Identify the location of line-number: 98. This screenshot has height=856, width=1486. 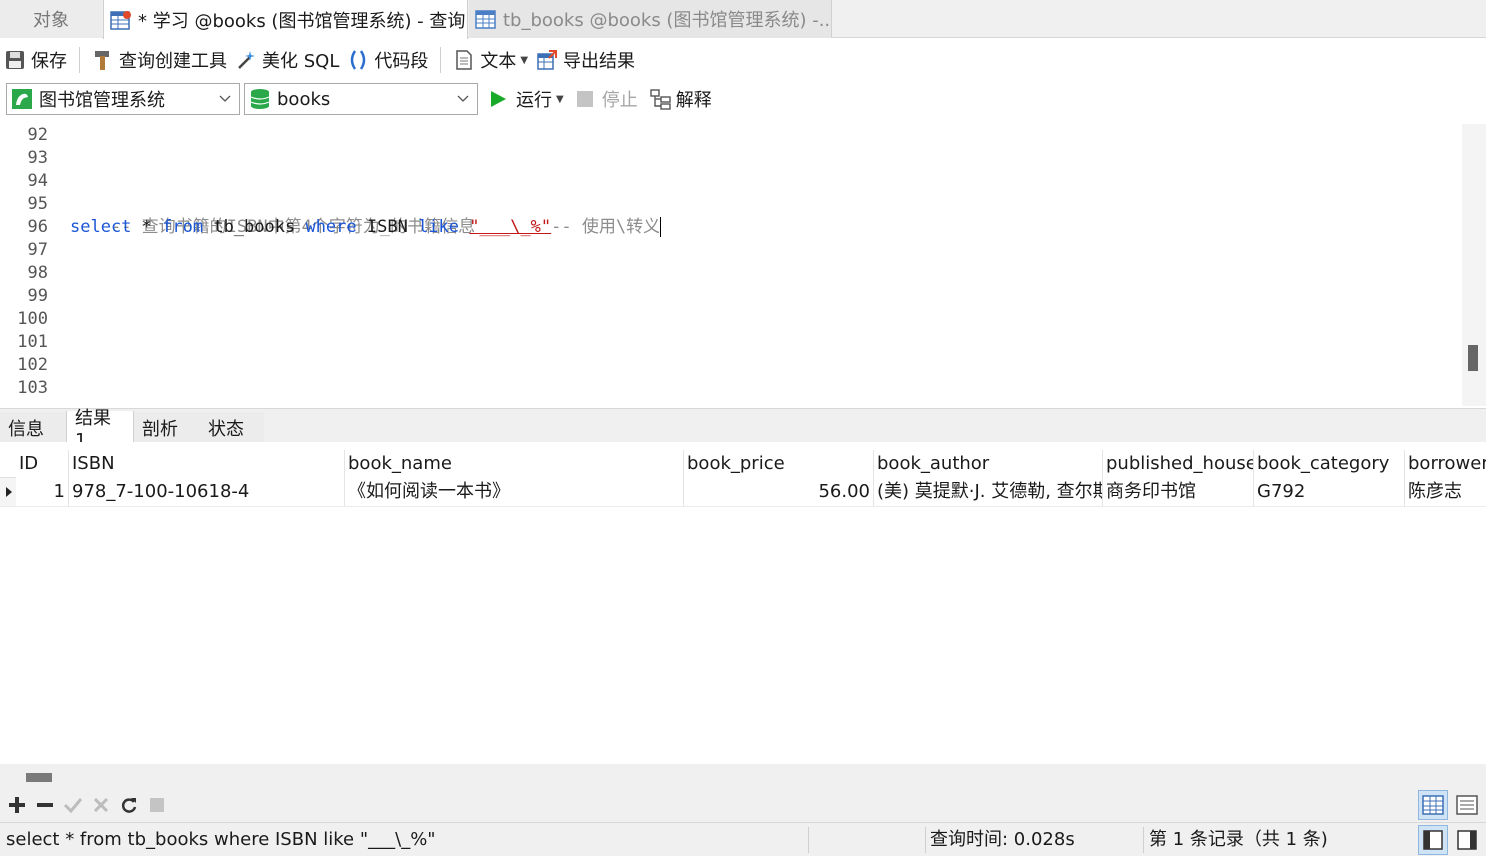
(37, 273).